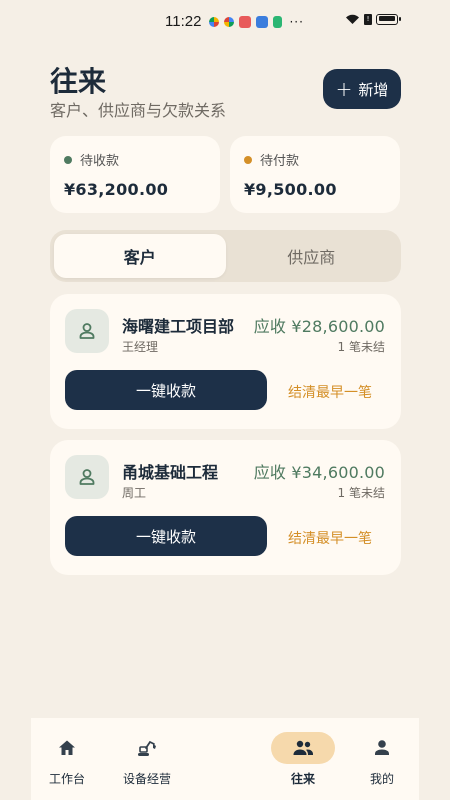 The height and width of the screenshot is (800, 450). What do you see at coordinates (296, 21) in the screenshot?
I see `status-more-icon: ···` at bounding box center [296, 21].